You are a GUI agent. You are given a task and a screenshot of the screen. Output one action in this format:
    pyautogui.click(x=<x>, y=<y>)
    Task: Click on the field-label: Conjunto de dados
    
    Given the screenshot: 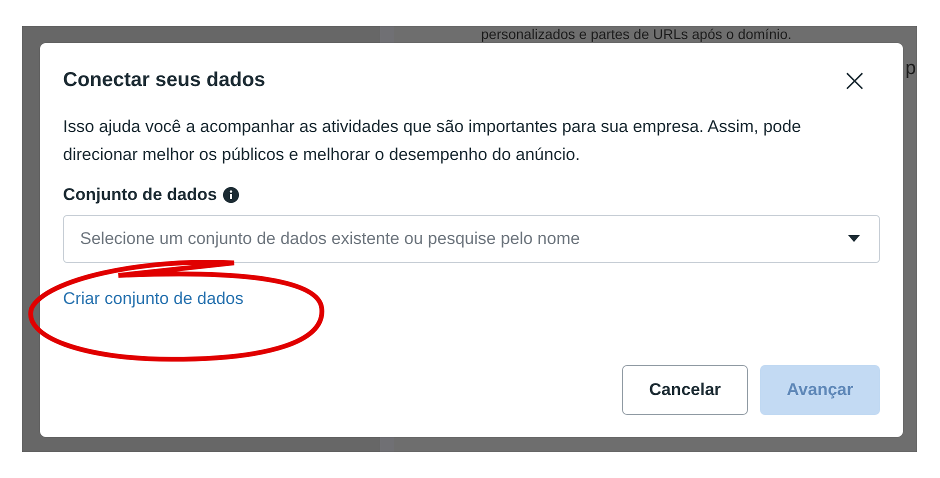 What is the action you would take?
    pyautogui.click(x=140, y=195)
    